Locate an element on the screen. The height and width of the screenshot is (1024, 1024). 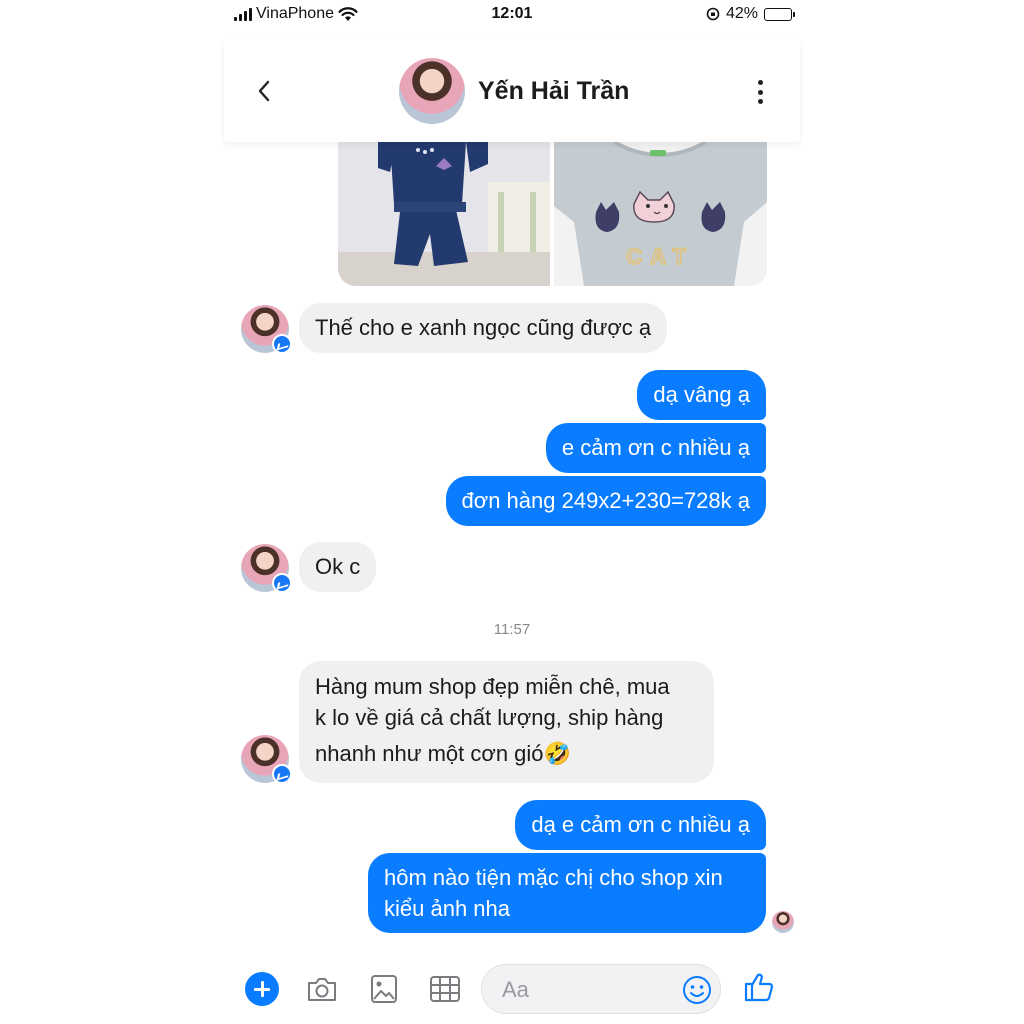
shared-photo-dress is located at coordinates (444, 214).